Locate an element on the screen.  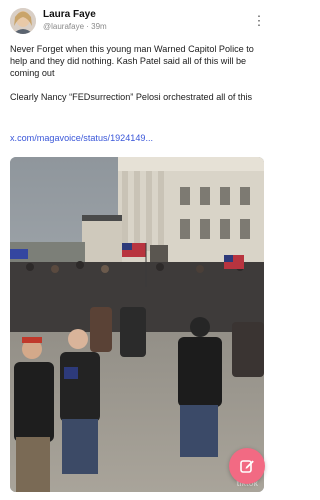
author-handle-time: @laurafaye · 39m is located at coordinates (75, 26).